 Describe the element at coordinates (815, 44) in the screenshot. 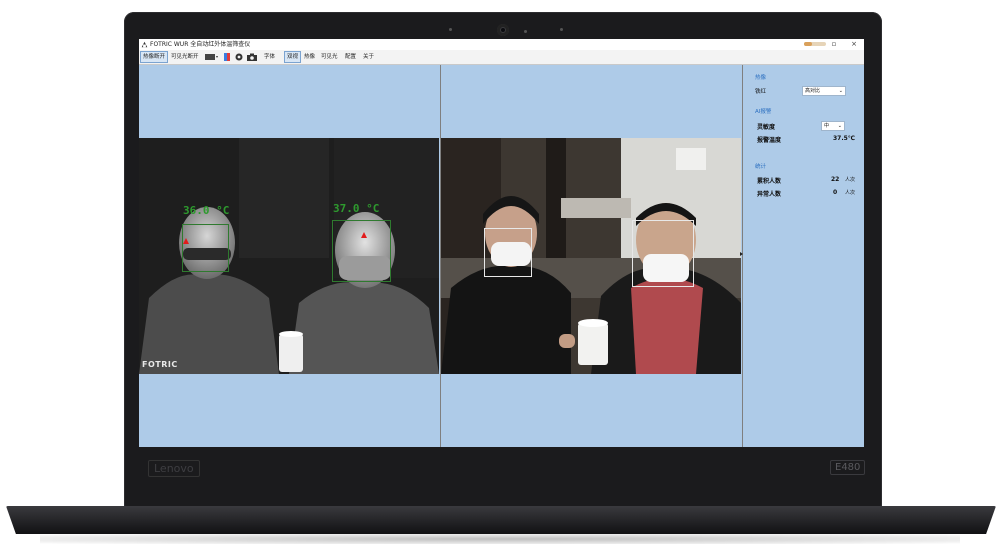

I see `window-toggle` at that location.